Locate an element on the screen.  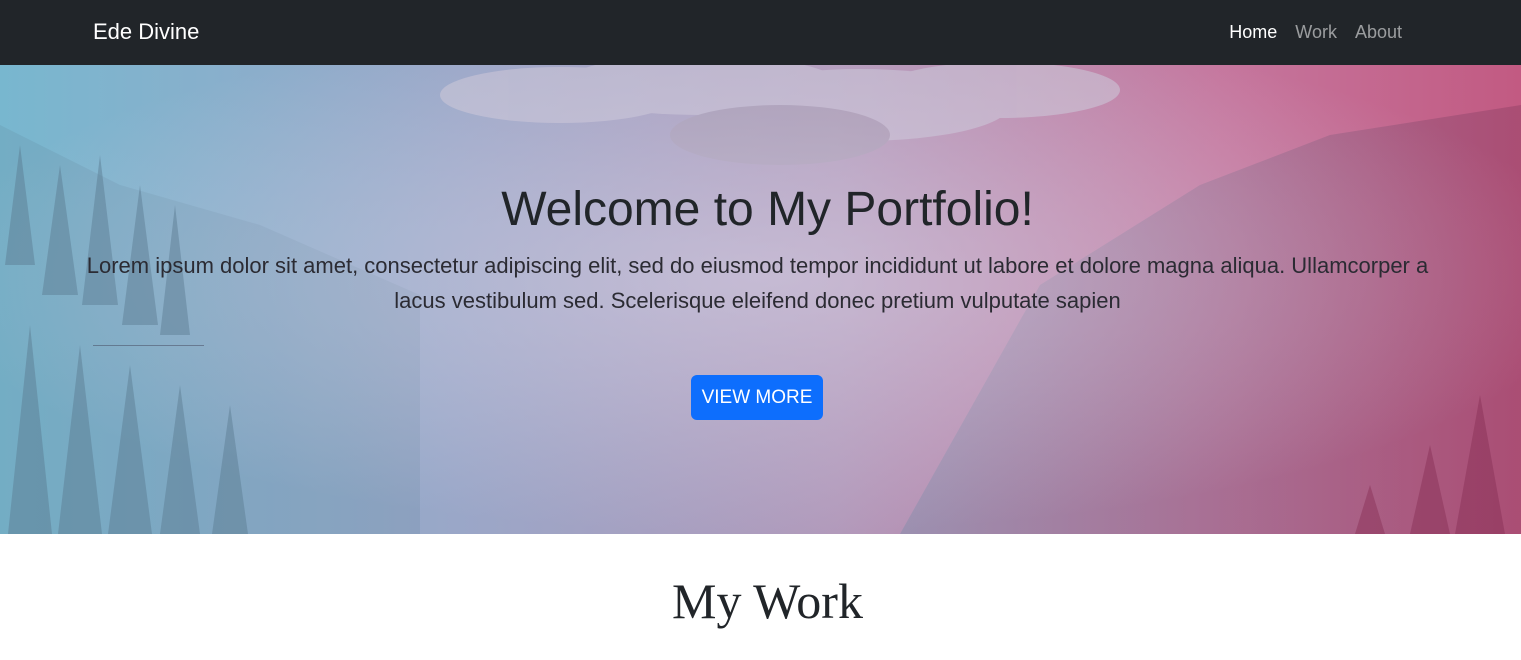
hero-divider is located at coordinates (148, 345).